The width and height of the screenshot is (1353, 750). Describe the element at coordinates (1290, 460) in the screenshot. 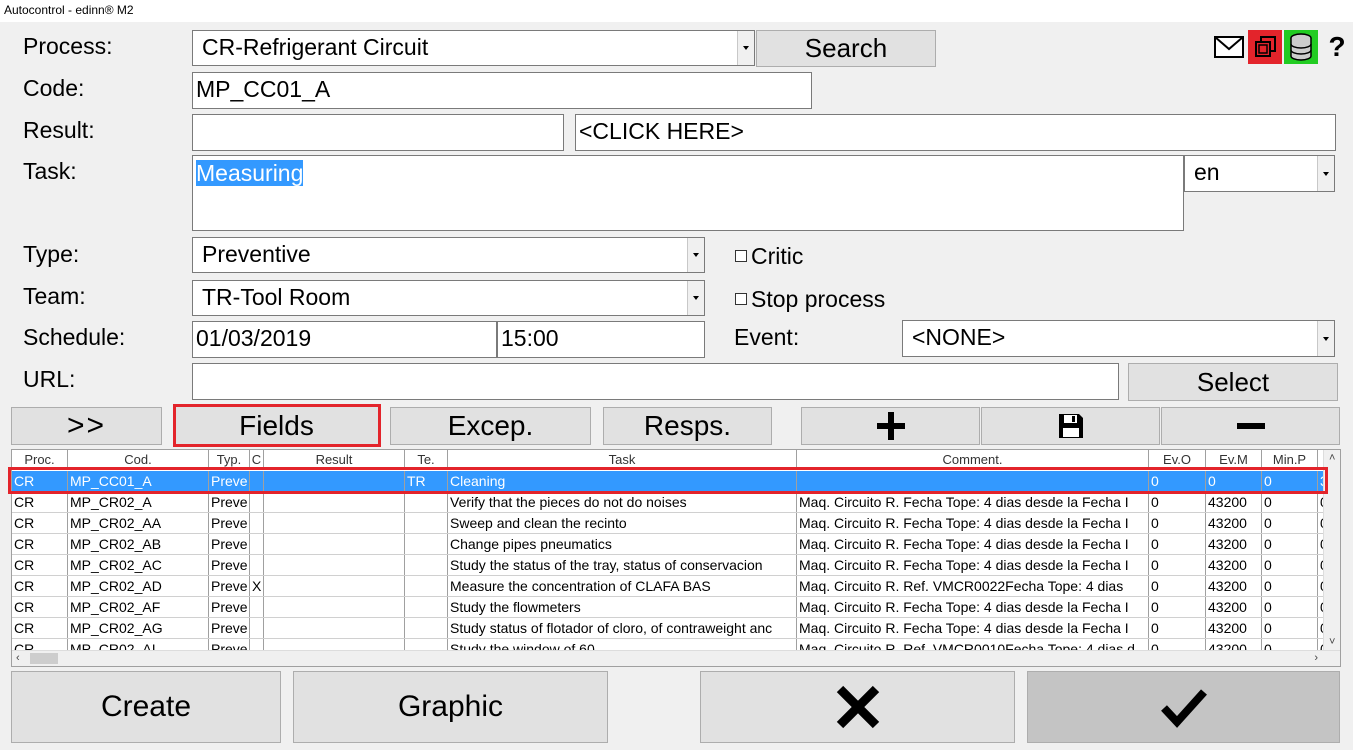

I see `column-header: Min.P` at that location.